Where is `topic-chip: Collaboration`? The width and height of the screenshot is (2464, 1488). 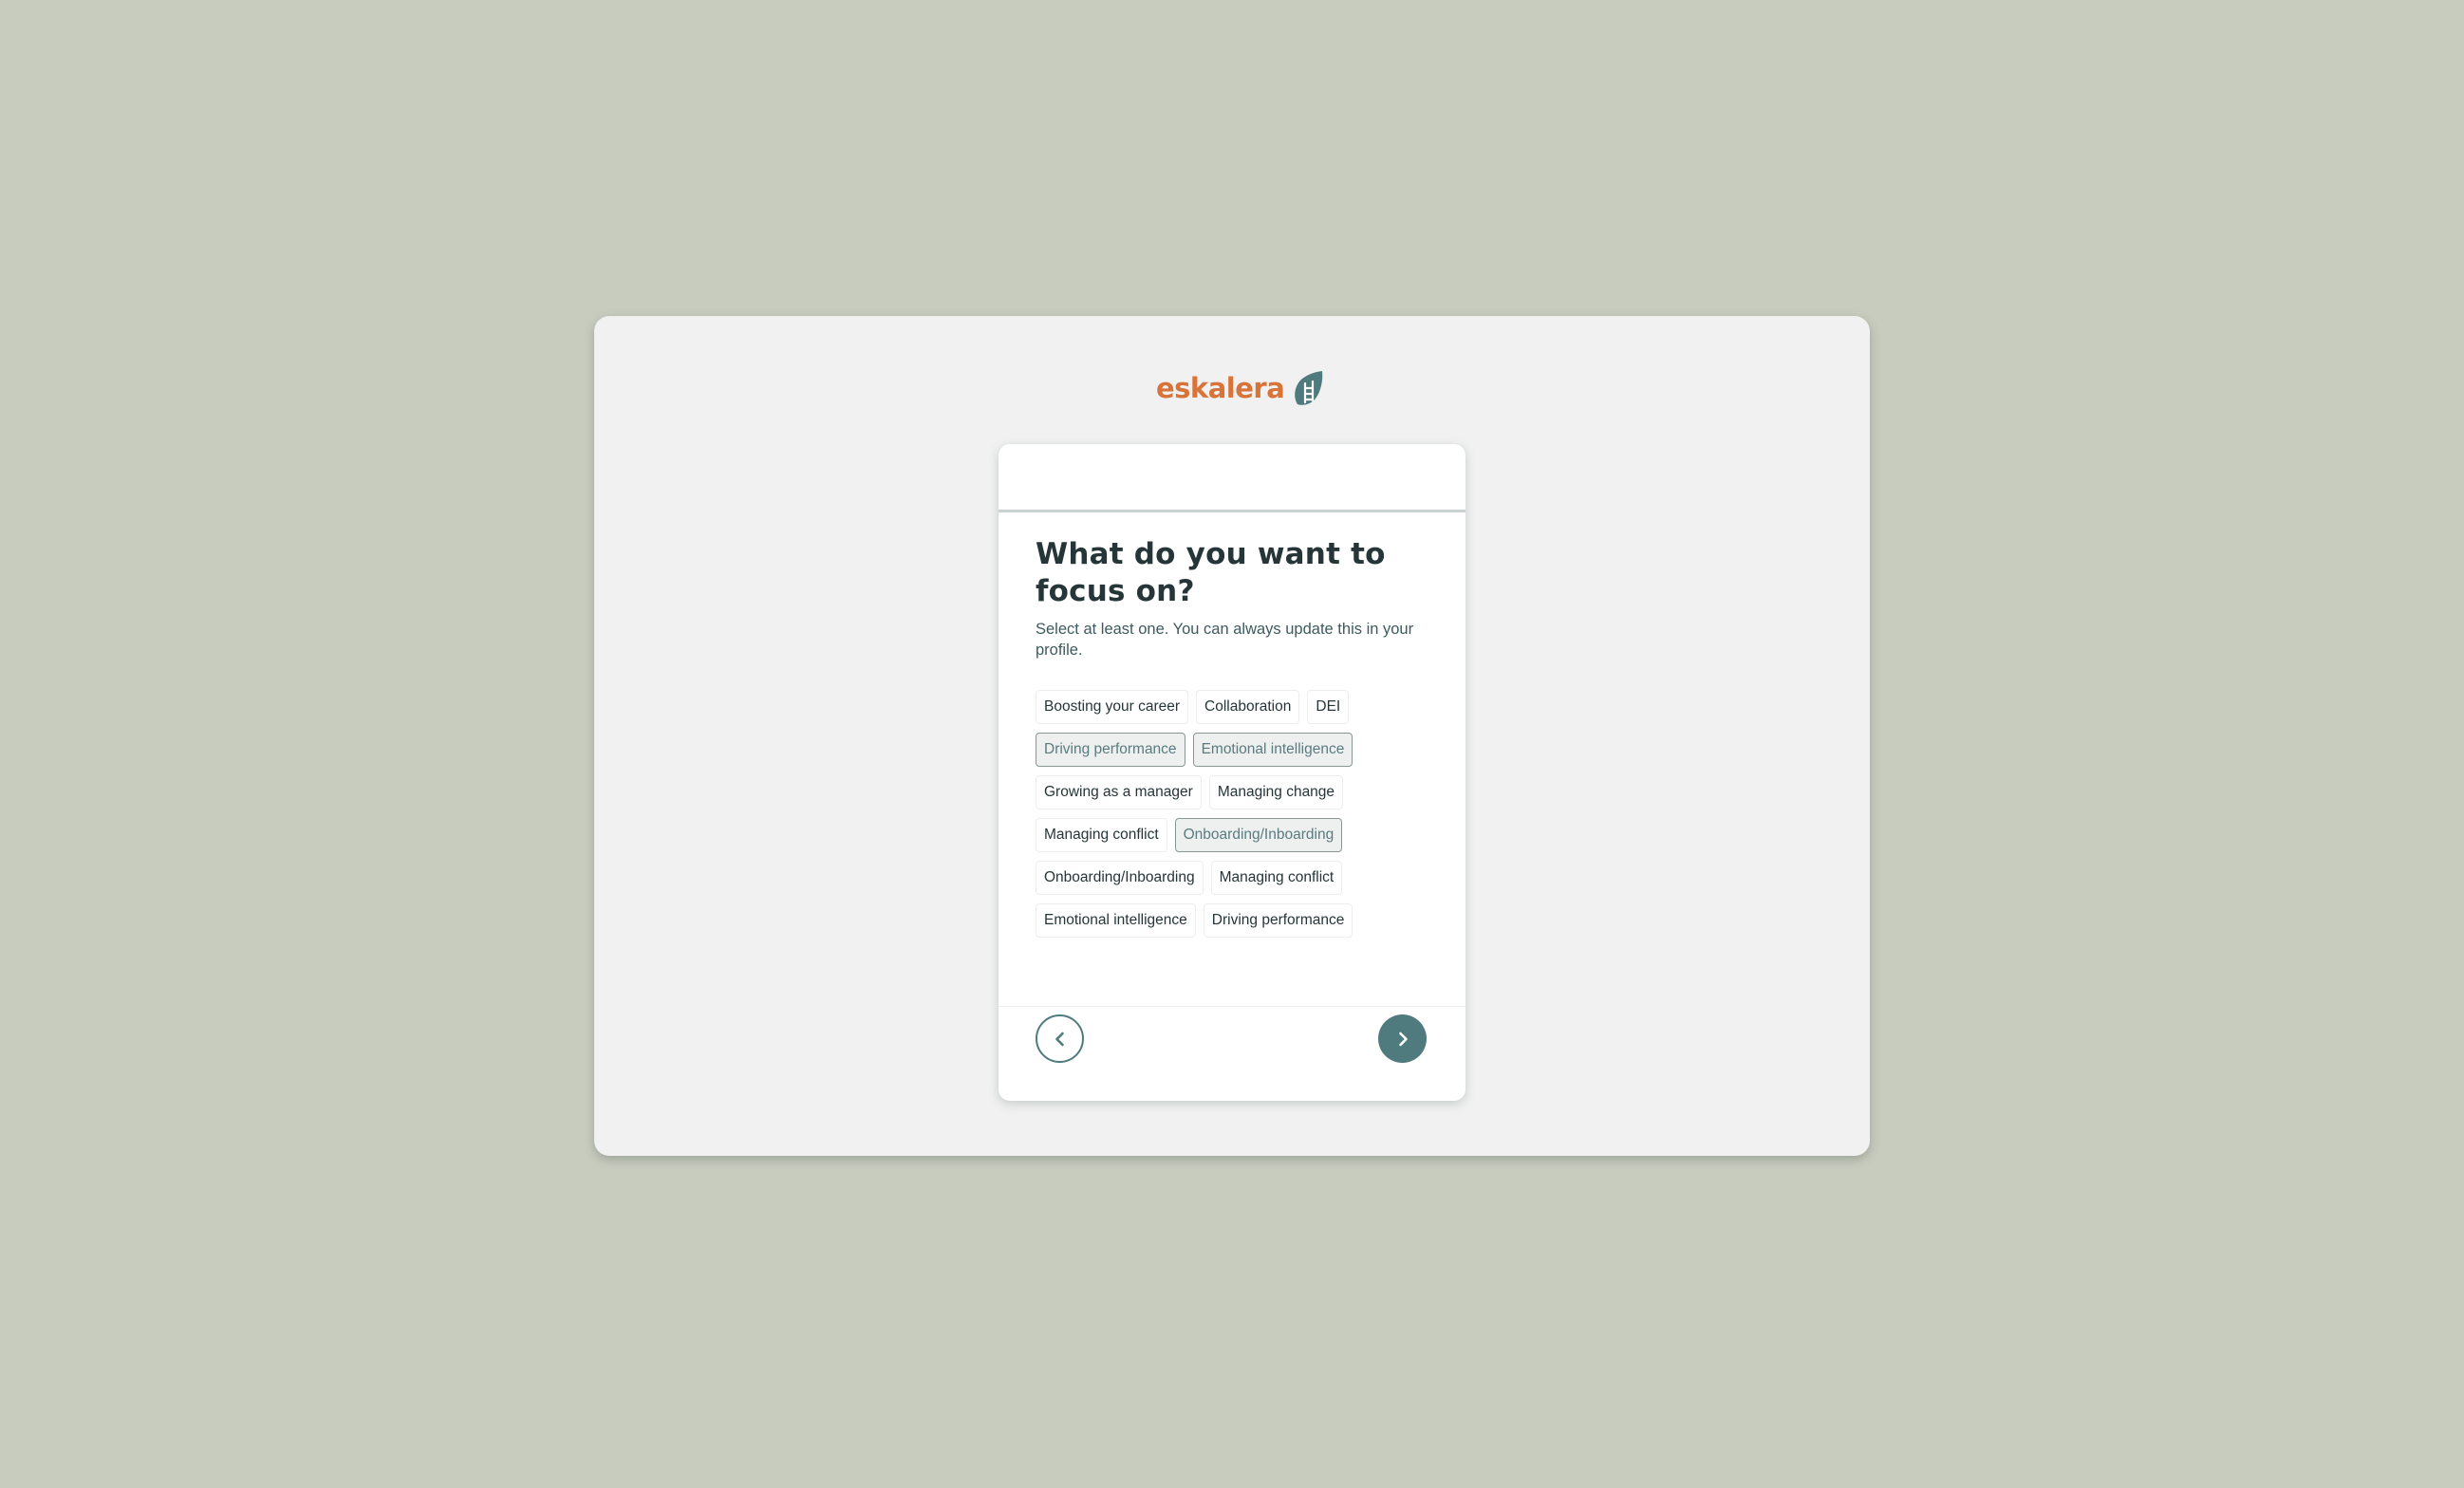
topic-chip: Collaboration is located at coordinates (1248, 707).